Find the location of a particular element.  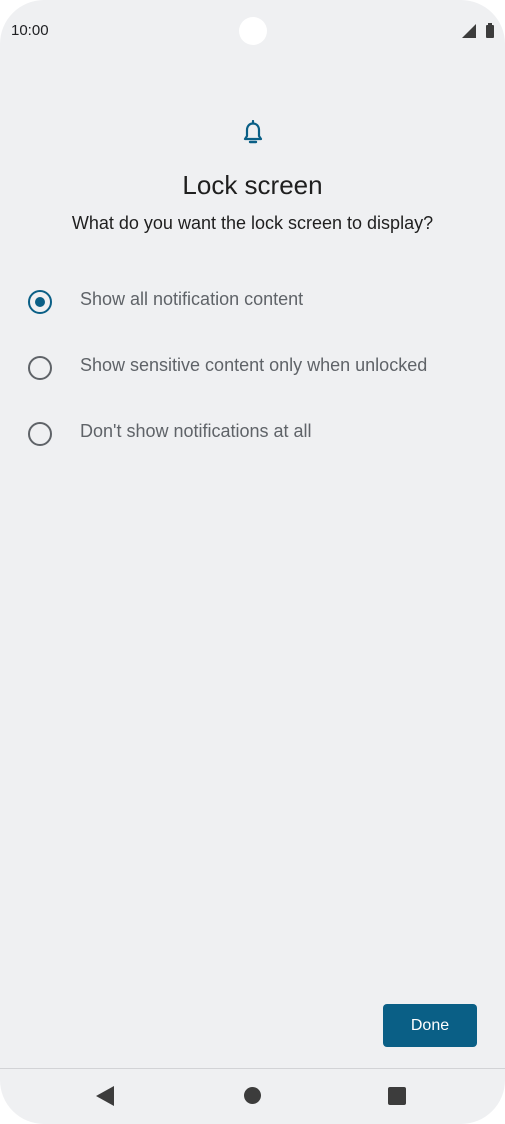

nav-divider is located at coordinates (252, 1068).